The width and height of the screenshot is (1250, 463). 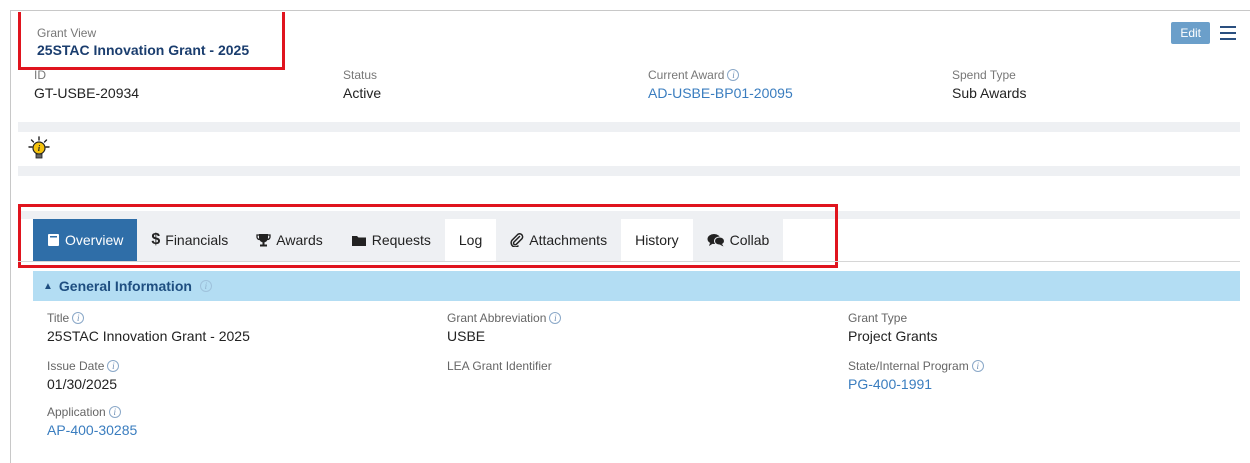 I want to click on status-value: Active, so click(x=362, y=93).